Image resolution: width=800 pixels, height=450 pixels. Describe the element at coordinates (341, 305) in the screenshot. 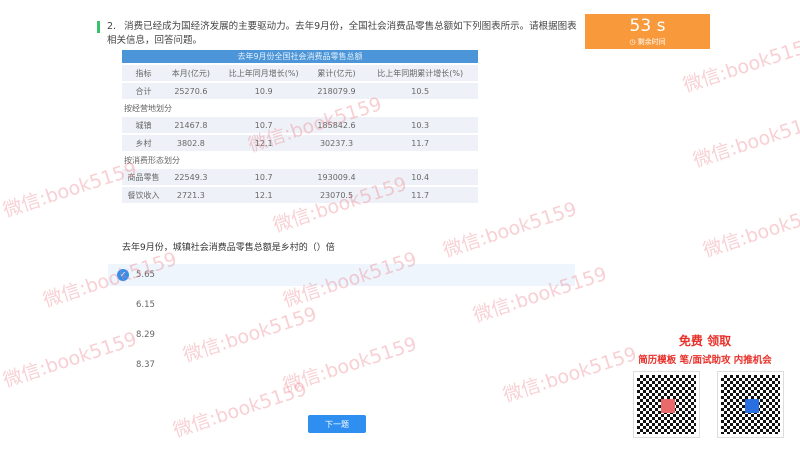

I see `option-b: 6.15` at that location.